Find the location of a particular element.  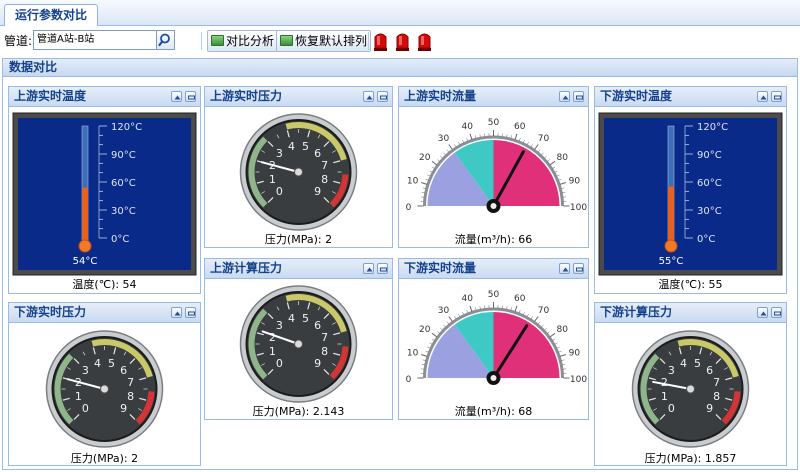

portlet-down-calc-press: 下游计算压力 0123456789 压力(MPa): 1.857 is located at coordinates (690, 384).